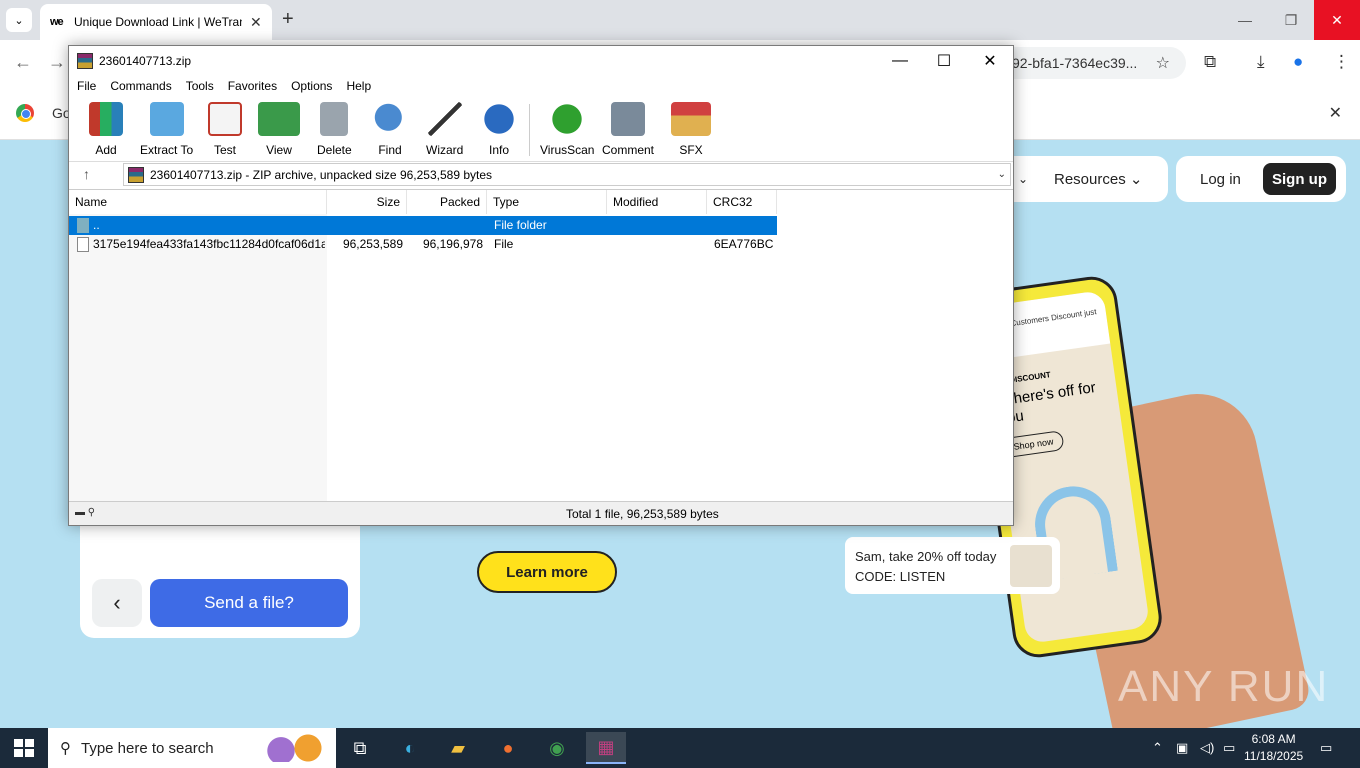 The image size is (1360, 768). Describe the element at coordinates (1261, 62) in the screenshot. I see `download-icon: ⤓` at that location.